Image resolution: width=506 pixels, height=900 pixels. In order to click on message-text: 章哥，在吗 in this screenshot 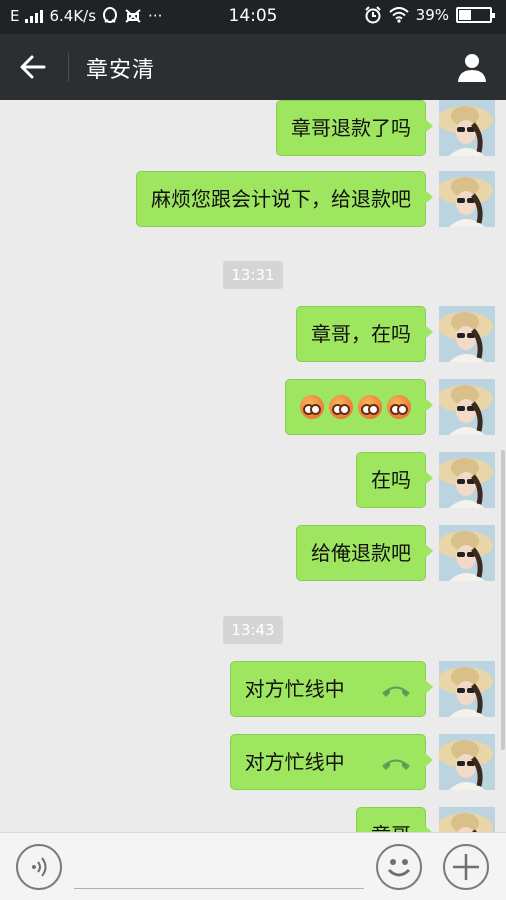, I will do `click(361, 334)`.